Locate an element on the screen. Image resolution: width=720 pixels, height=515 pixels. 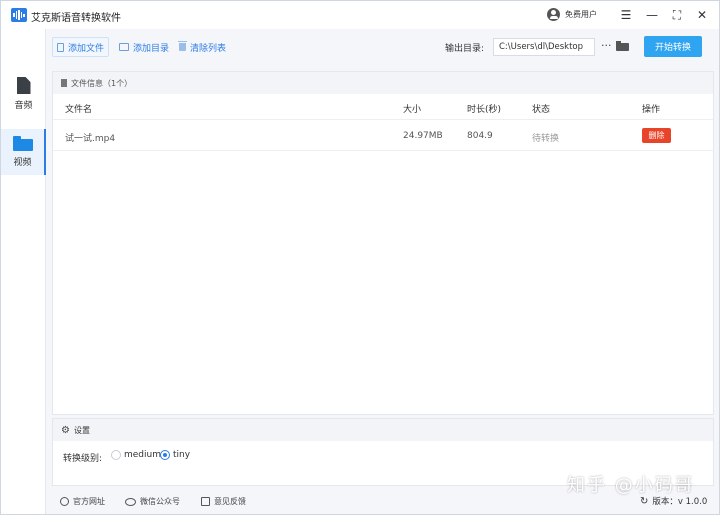
open-folder-icon is located at coordinates (622, 46).